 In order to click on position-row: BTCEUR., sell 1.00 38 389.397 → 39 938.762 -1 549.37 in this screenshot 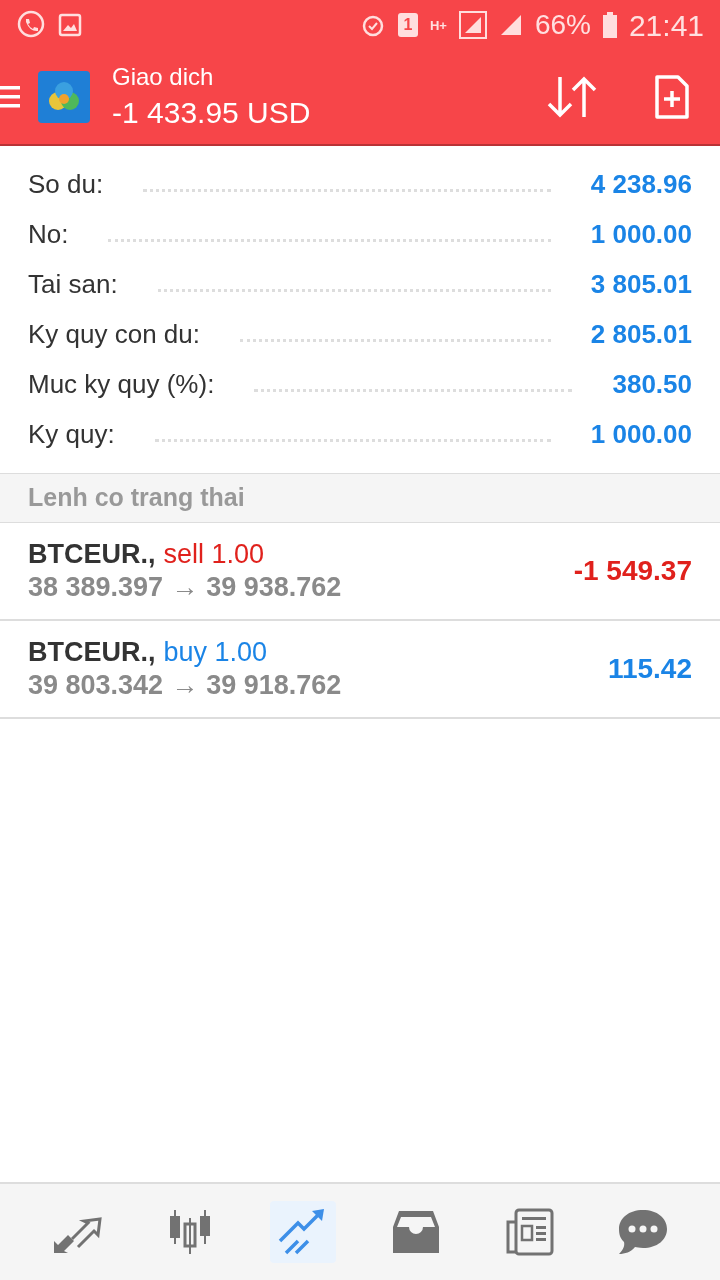, I will do `click(360, 572)`.